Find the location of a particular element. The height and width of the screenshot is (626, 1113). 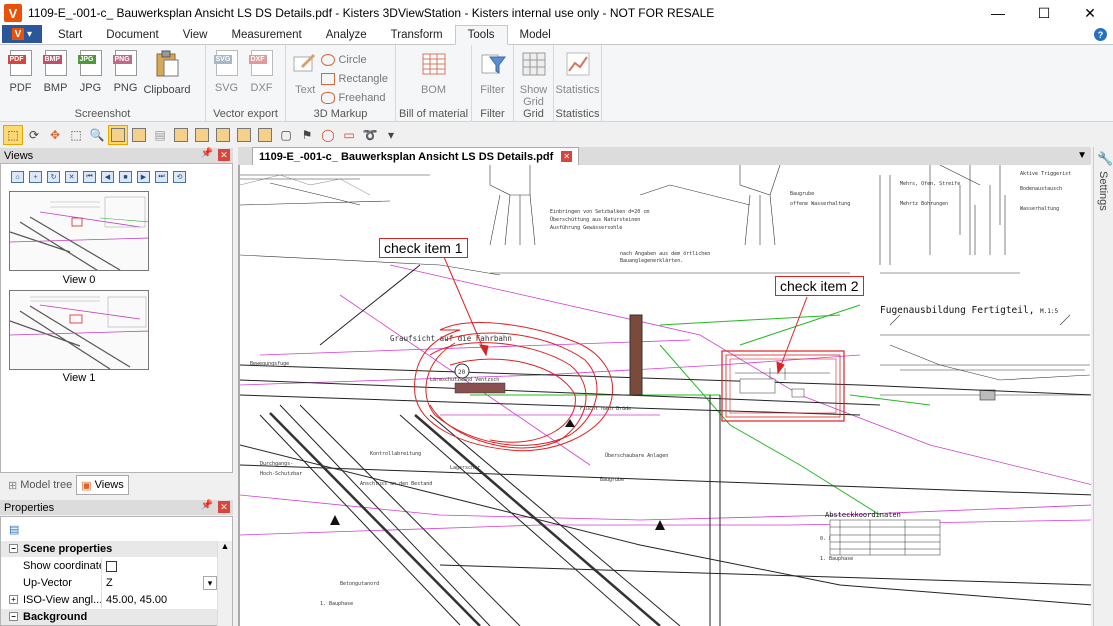

view-add-icon: + is located at coordinates (35, 177).